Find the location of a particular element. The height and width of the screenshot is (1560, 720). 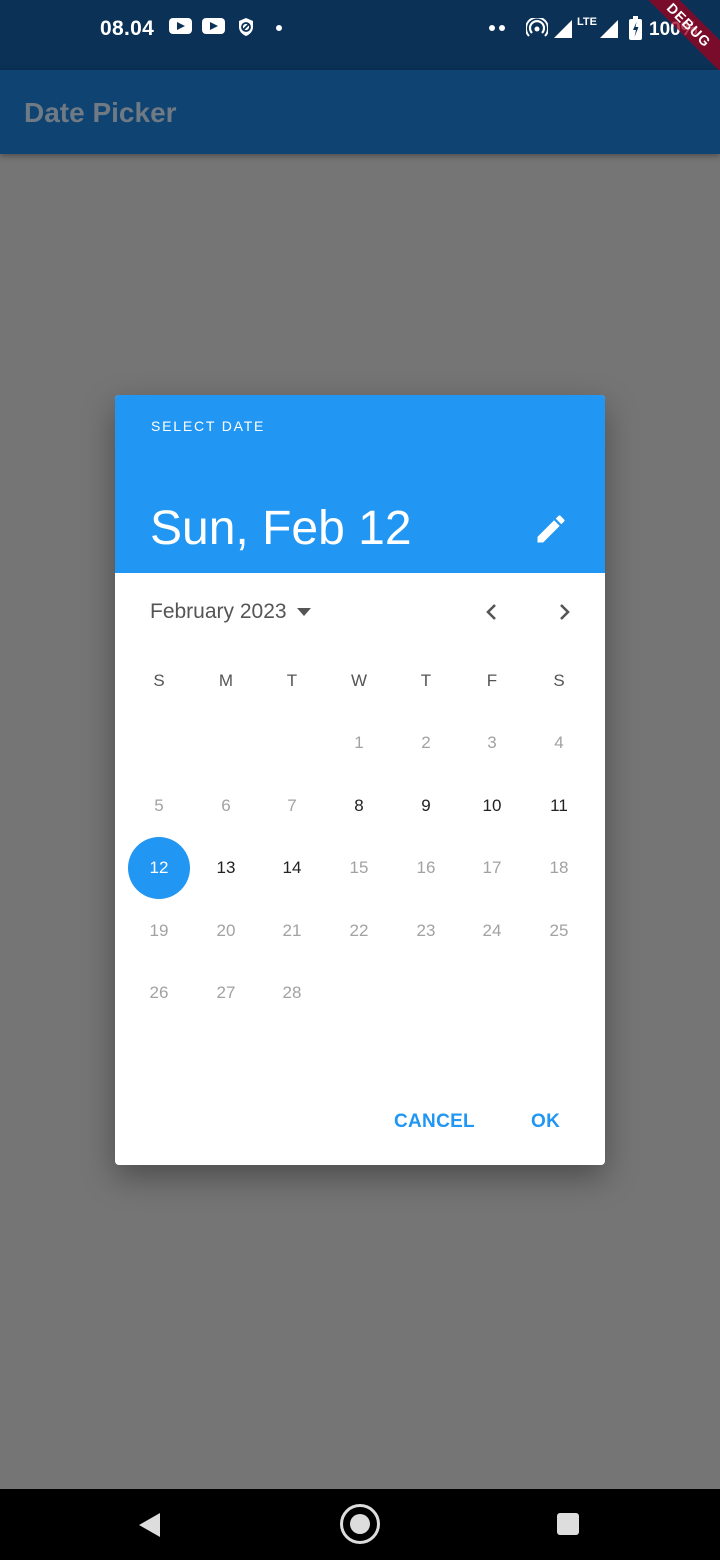

edit-icon is located at coordinates (551, 529).